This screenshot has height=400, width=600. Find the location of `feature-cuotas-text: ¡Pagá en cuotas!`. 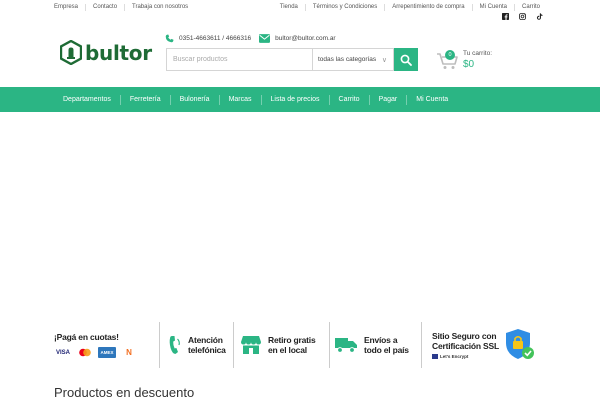

feature-cuotas-text: ¡Pagá en cuotas! is located at coordinates (86, 337).